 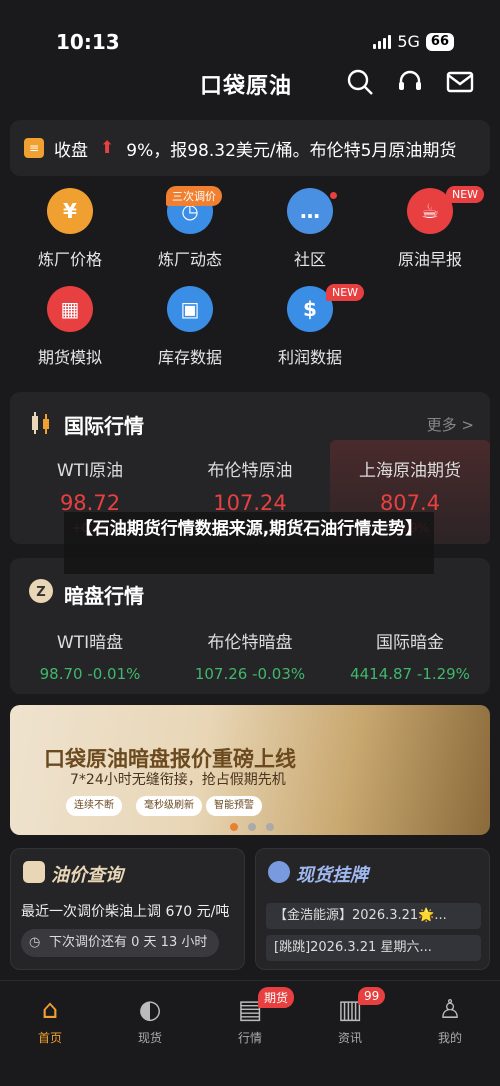 I want to click on news-ticker: ≡ 收盘 ⬆ 9%，报98.32美元/桶。布伦特5月原油期货, so click(x=250, y=148).